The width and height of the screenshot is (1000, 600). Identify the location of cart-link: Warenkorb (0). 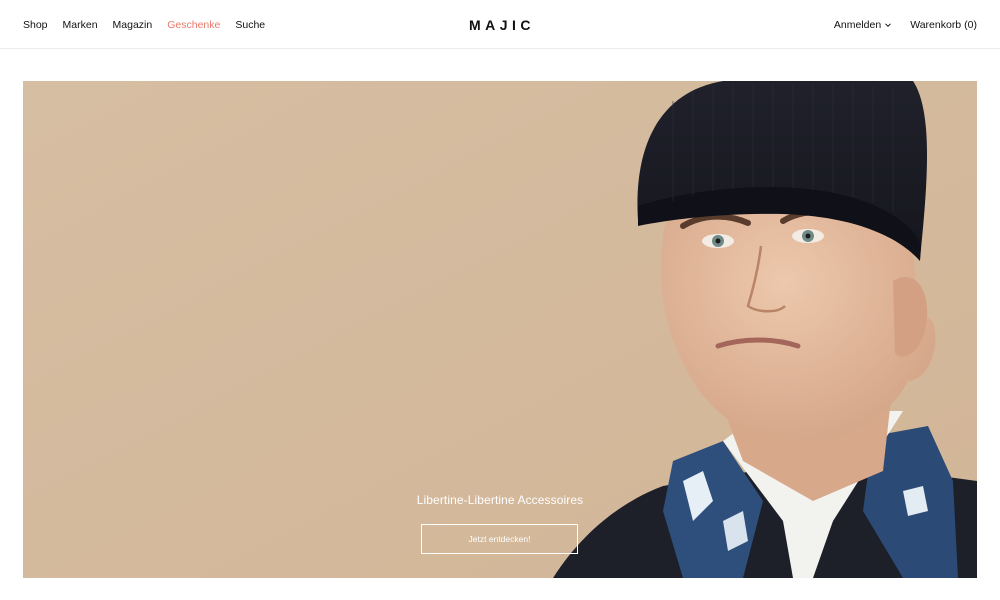
(943, 25).